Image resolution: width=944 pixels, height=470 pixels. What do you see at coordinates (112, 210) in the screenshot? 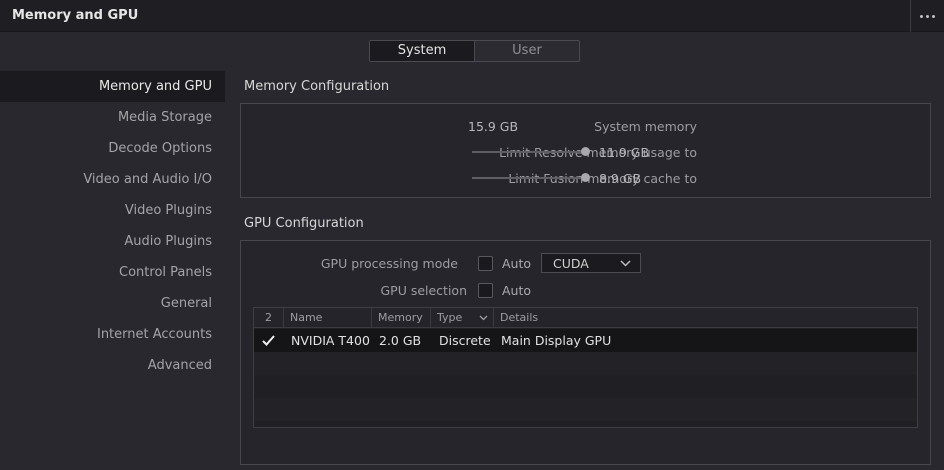
I see `sidebar-item-video-plugins: Video Plugins` at bounding box center [112, 210].